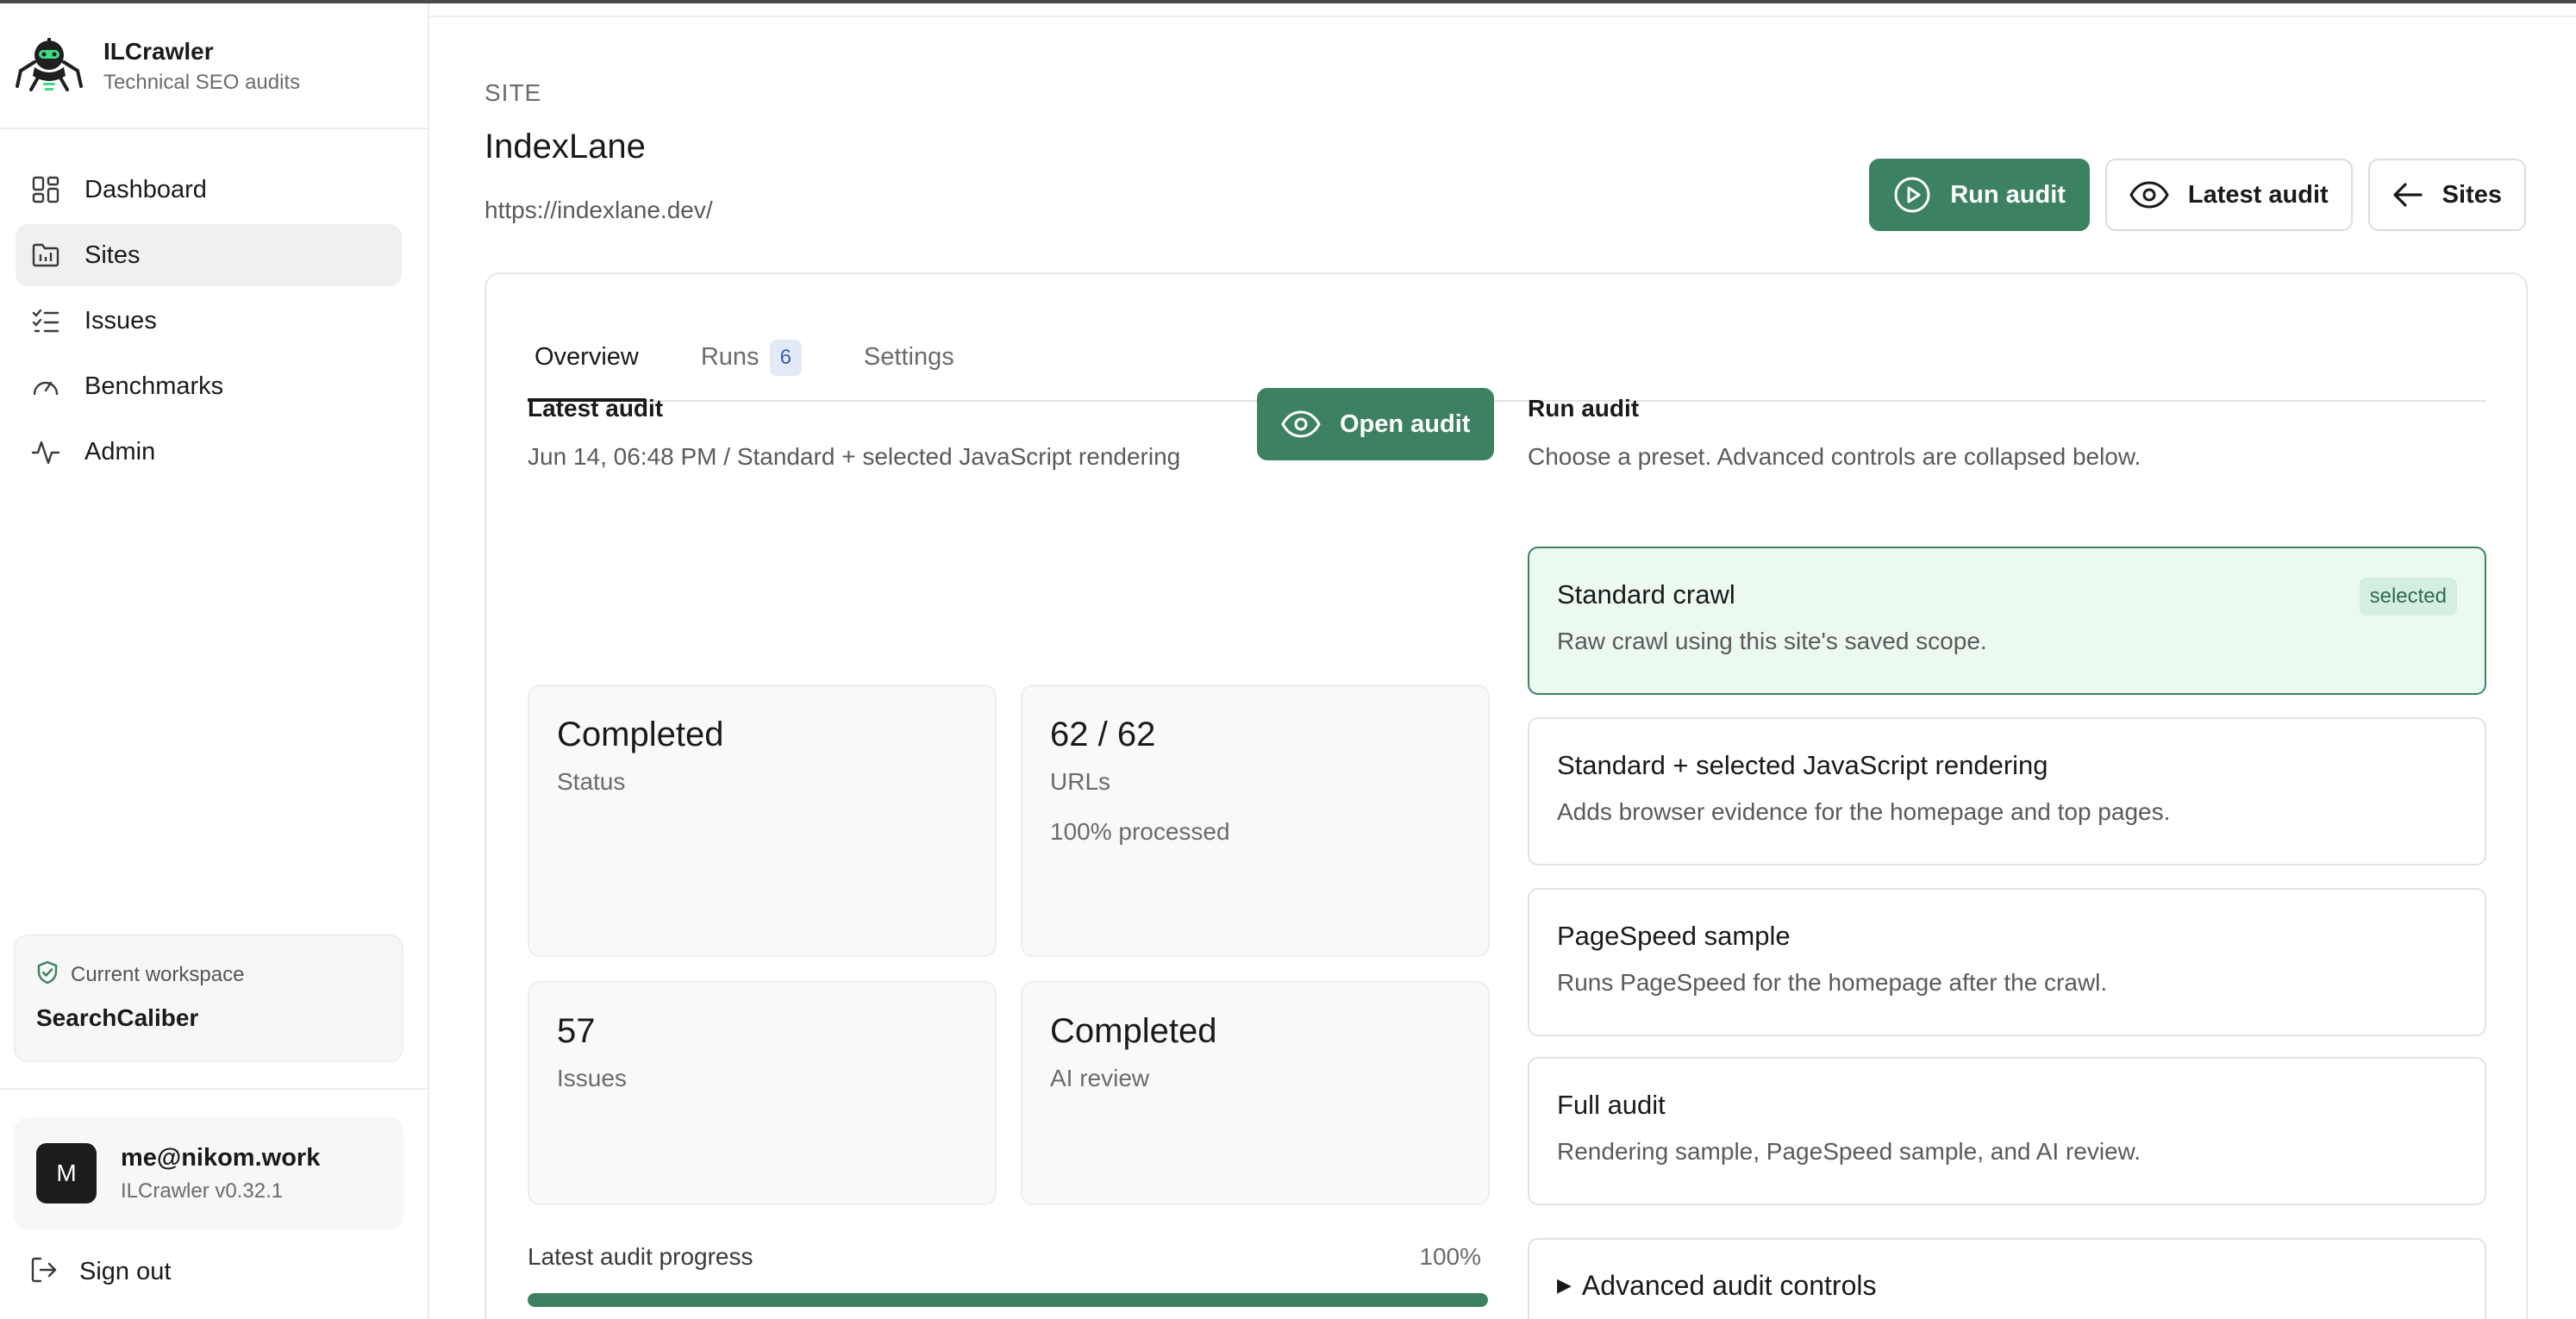  Describe the element at coordinates (113, 255) in the screenshot. I see `sidebar-item-label: Sites` at that location.